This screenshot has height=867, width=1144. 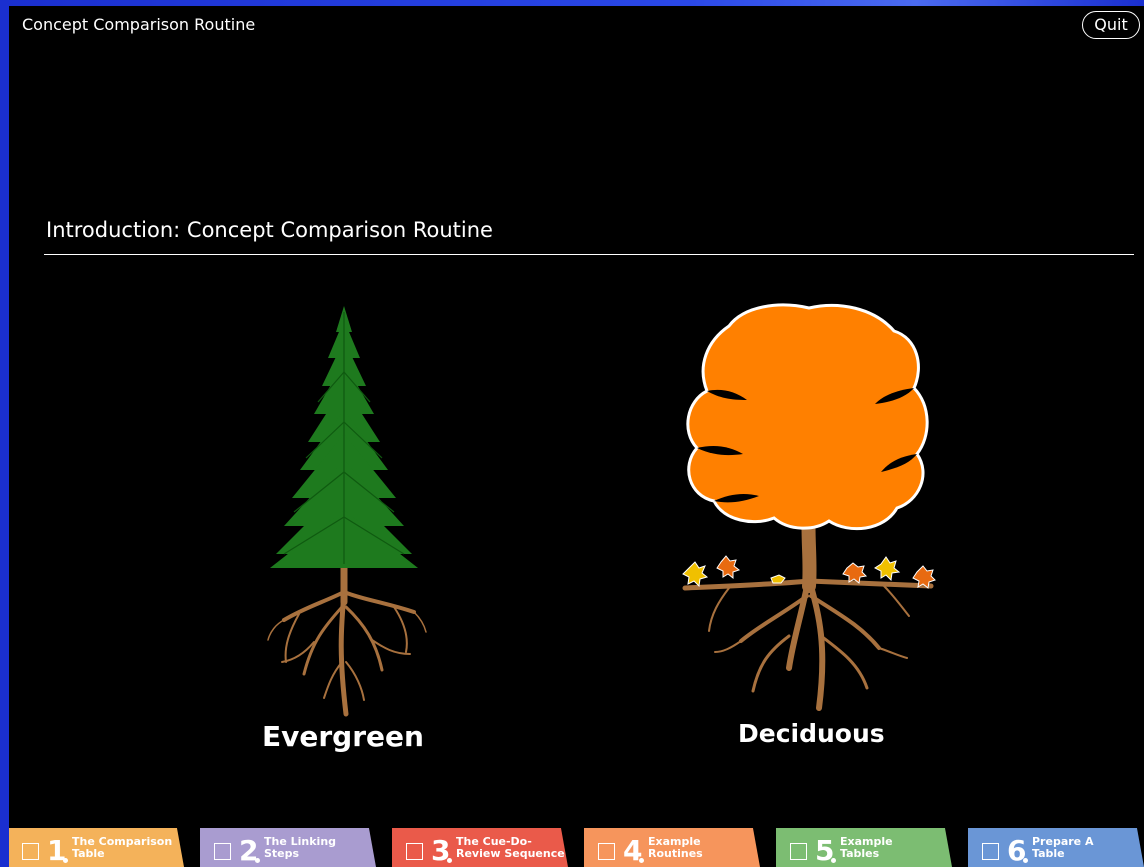 What do you see at coordinates (347, 511) in the screenshot?
I see `evergreen-tree-illustration` at bounding box center [347, 511].